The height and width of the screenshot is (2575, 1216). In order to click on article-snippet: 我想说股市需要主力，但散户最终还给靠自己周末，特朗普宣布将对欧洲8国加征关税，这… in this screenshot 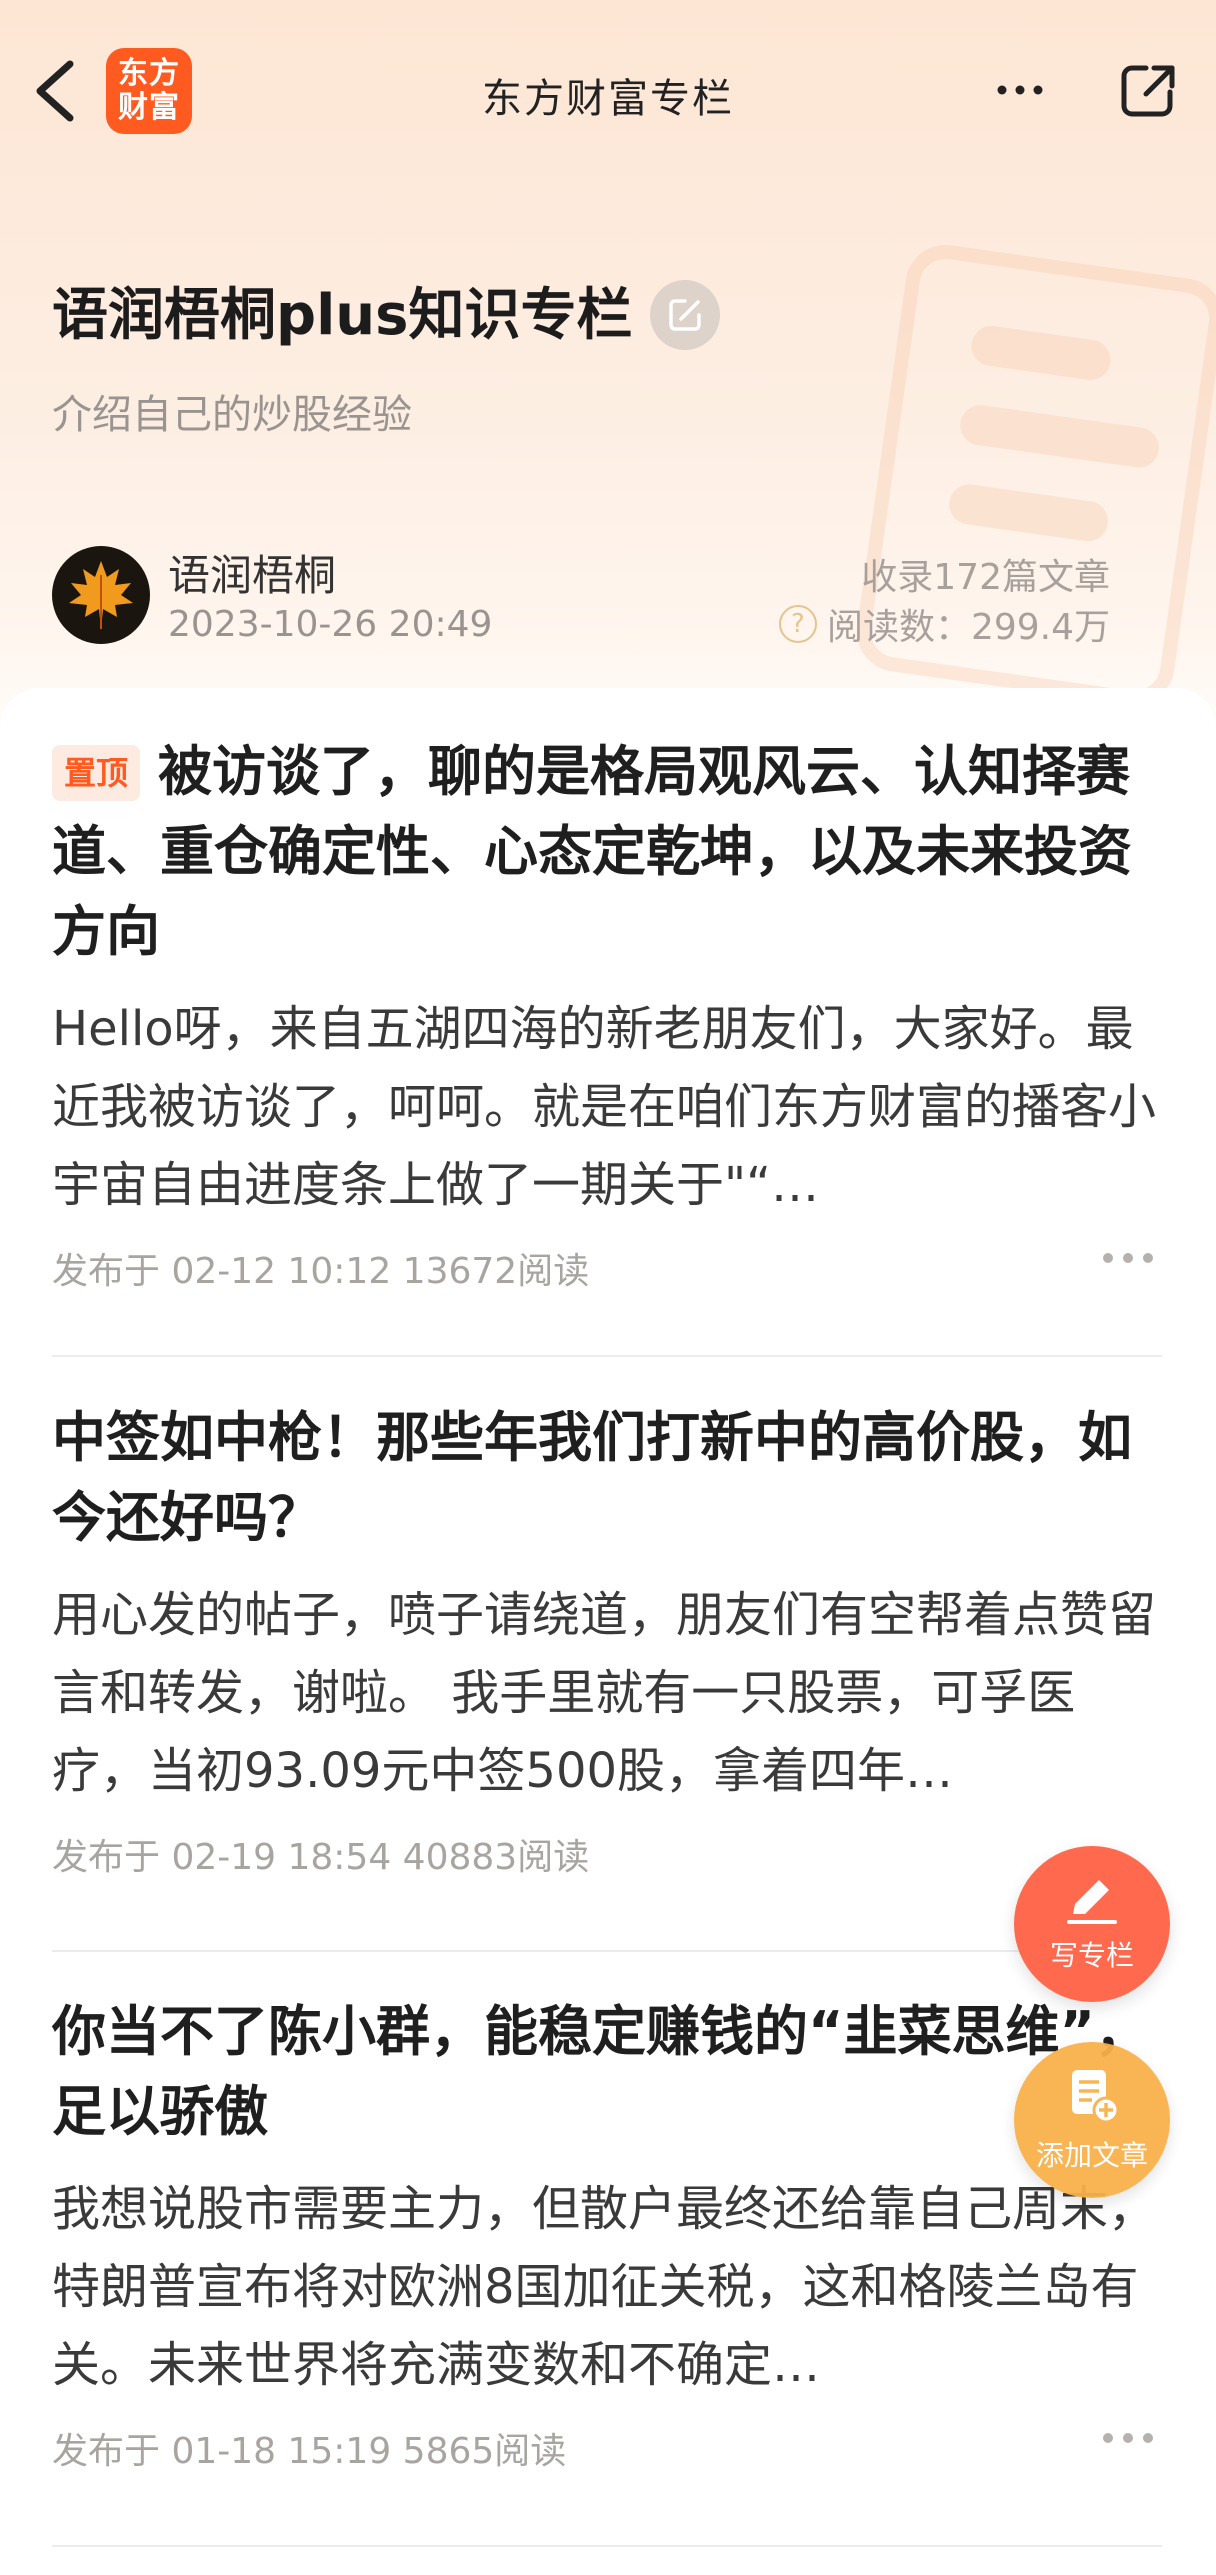, I will do `click(604, 2287)`.